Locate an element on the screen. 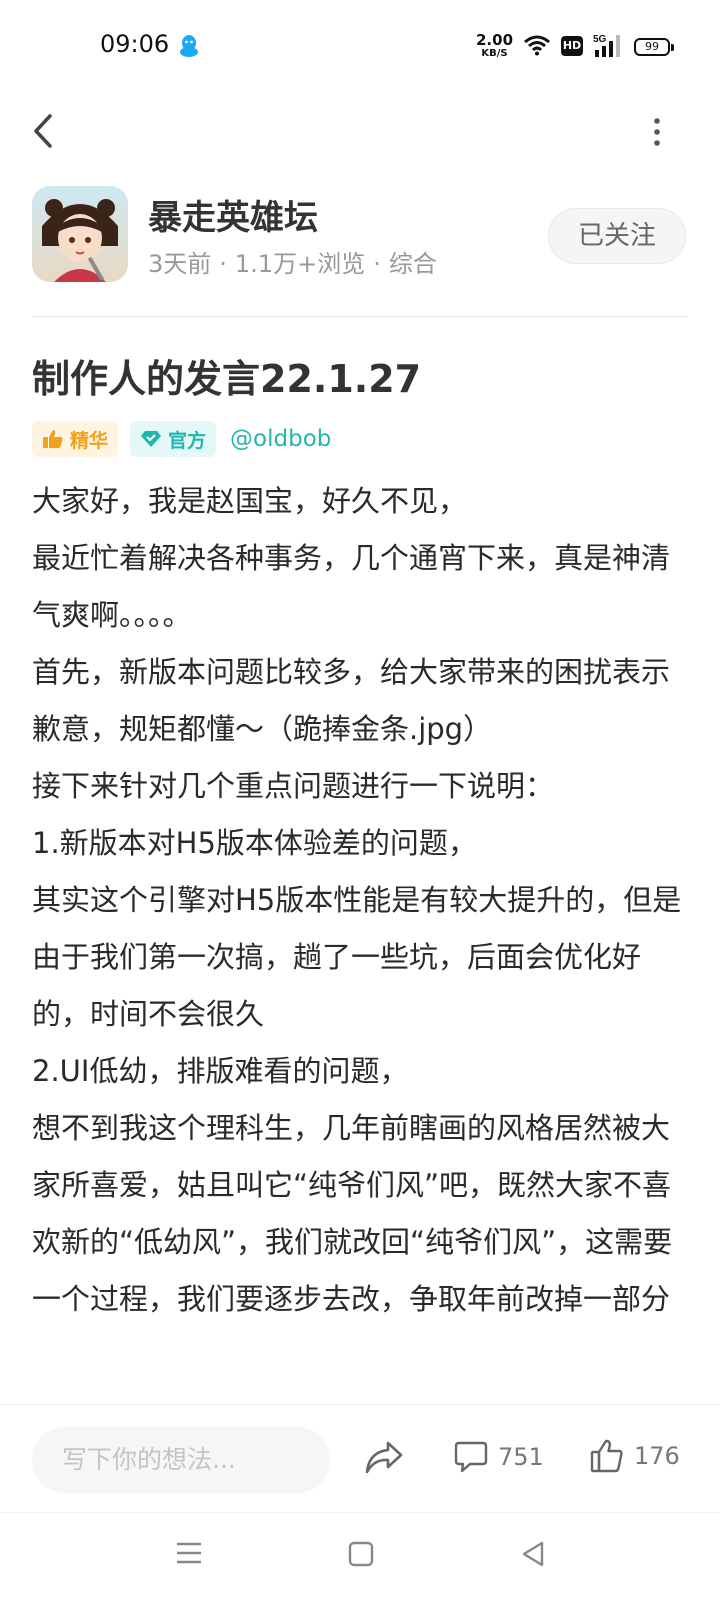 This screenshot has height=1600, width=720. post-meta: 3天前 · 1.1万+浏览 · 综合 is located at coordinates (292, 261).